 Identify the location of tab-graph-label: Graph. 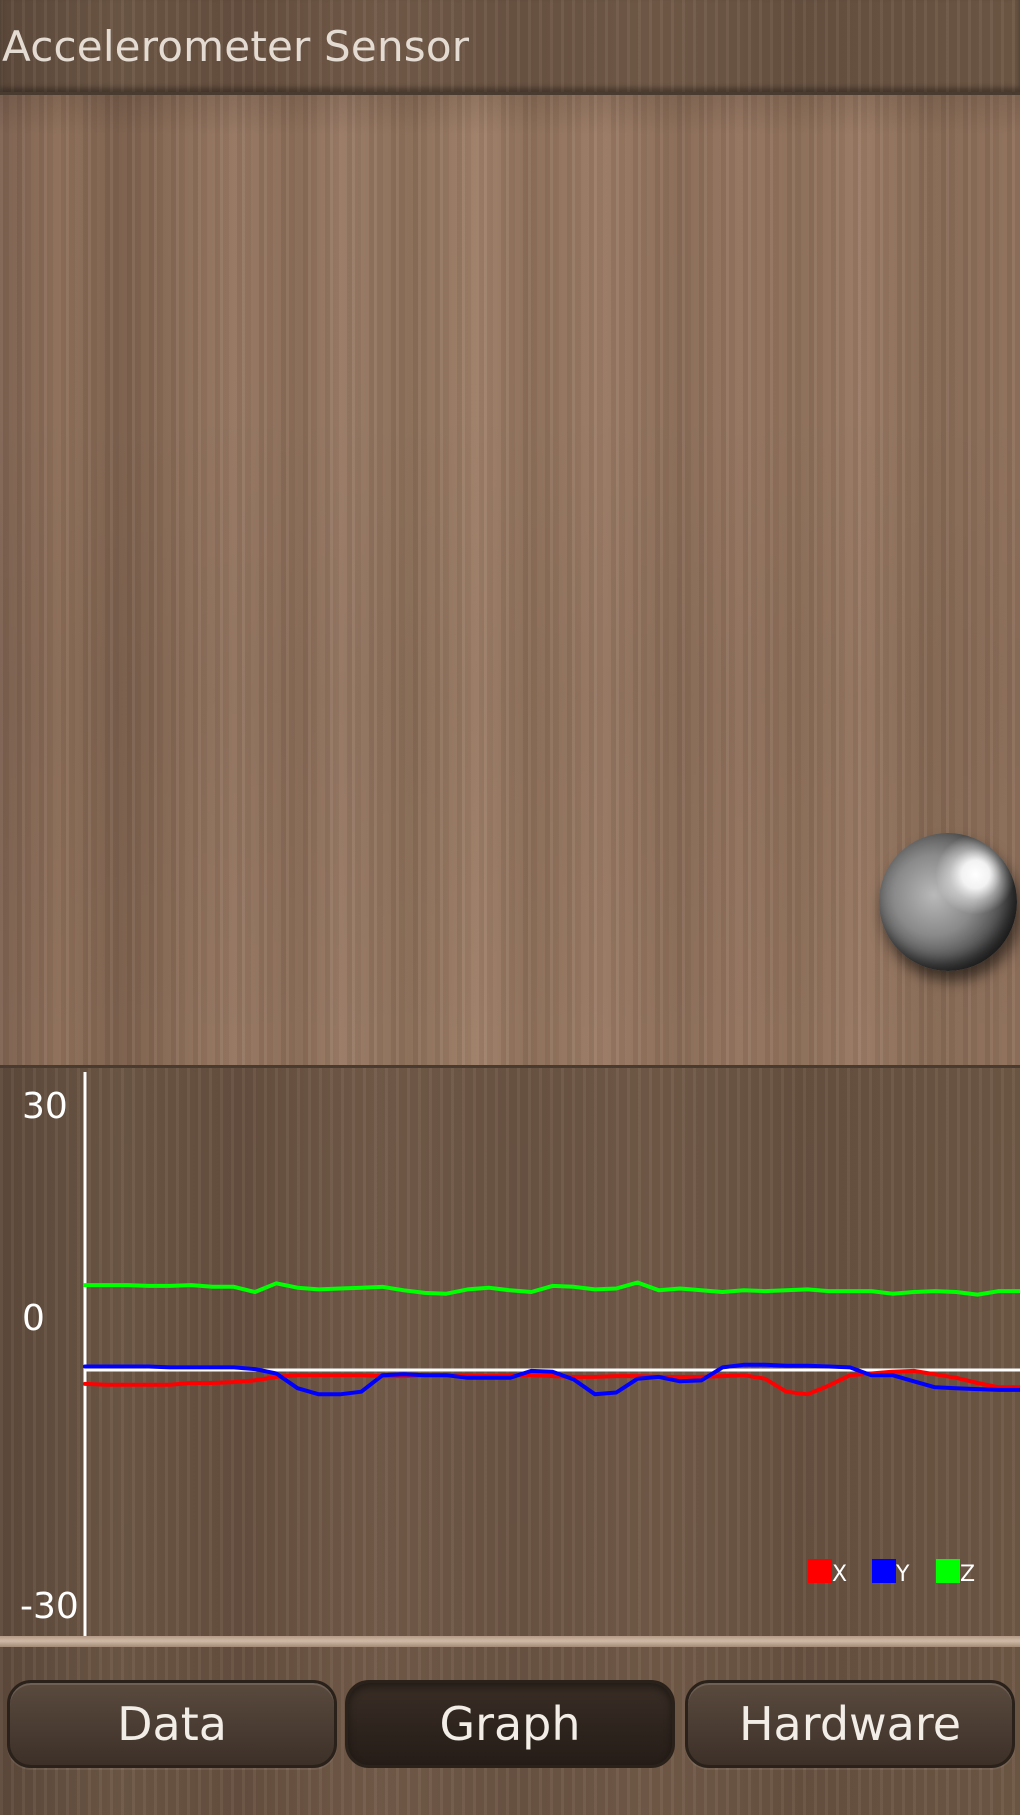
(510, 1724).